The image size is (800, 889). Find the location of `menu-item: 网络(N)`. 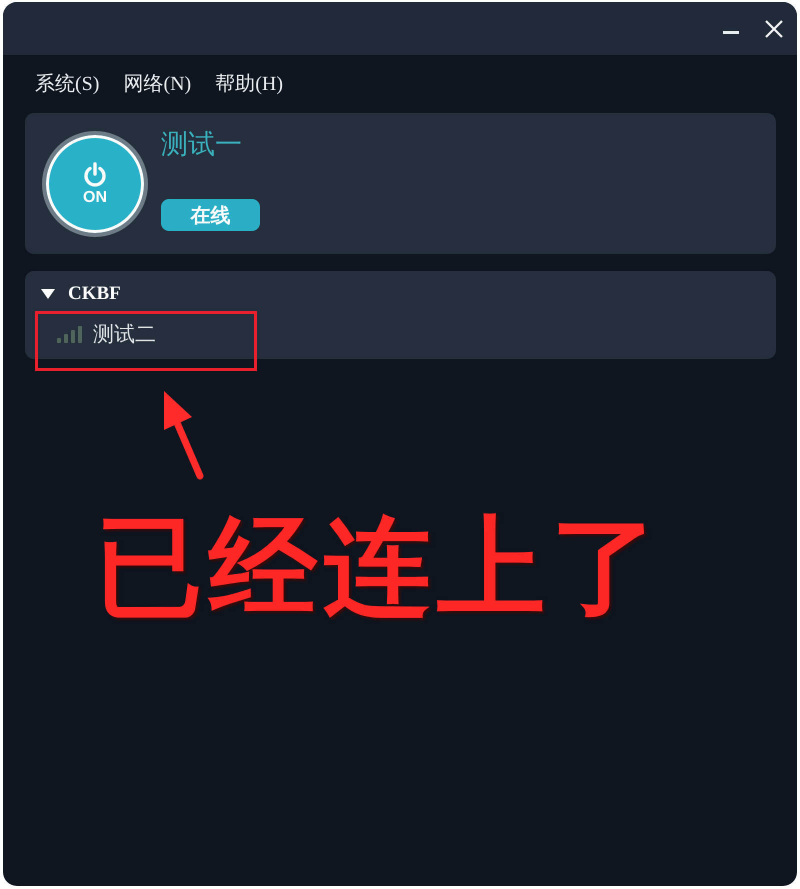

menu-item: 网络(N) is located at coordinates (157, 83).